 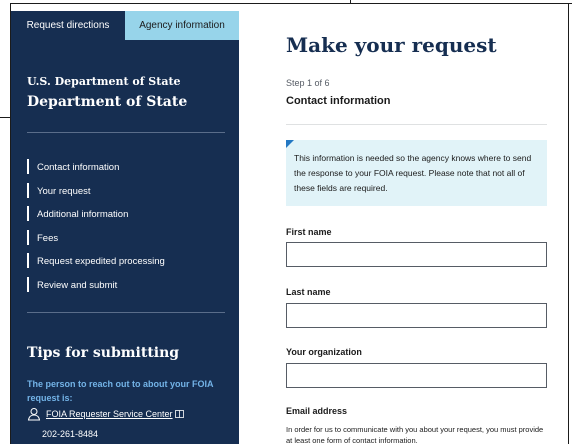 I want to click on agency-name: Department of State, so click(x=107, y=102).